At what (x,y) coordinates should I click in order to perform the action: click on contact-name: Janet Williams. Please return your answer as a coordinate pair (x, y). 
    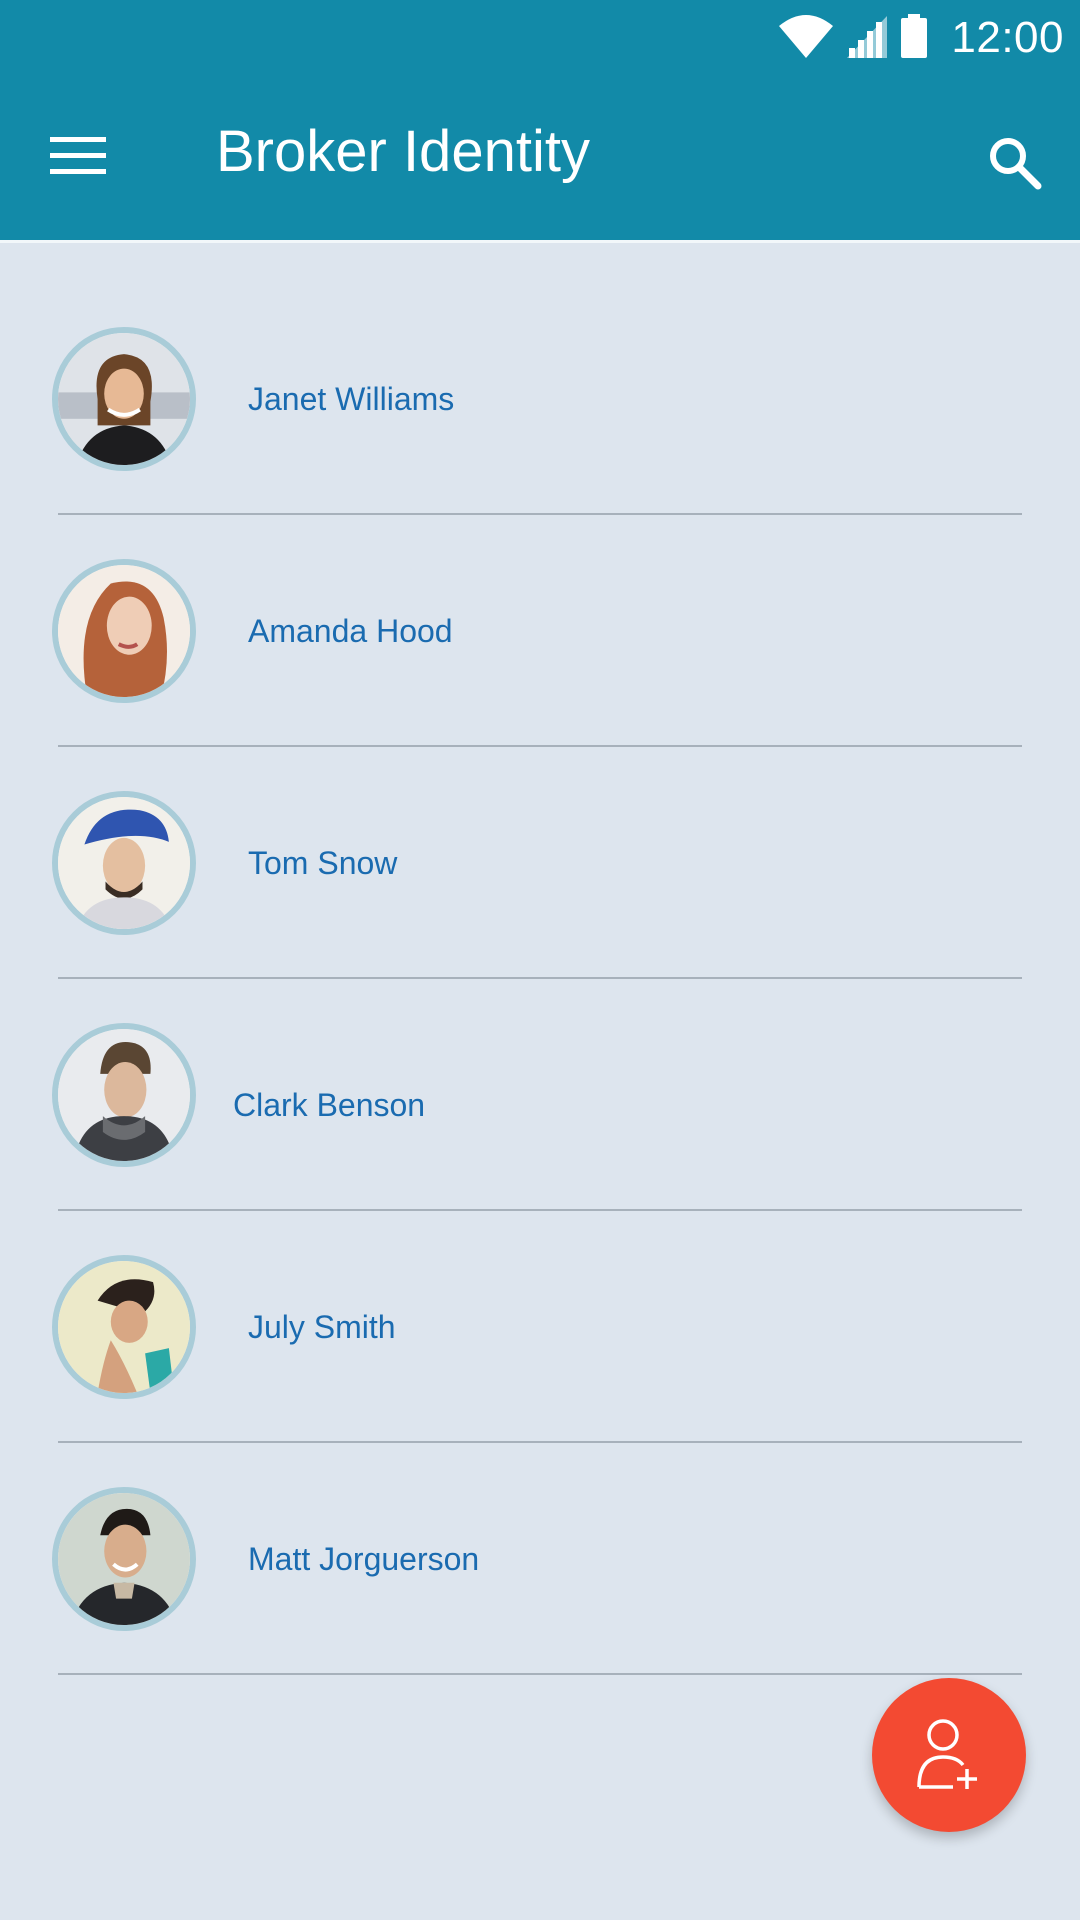
    Looking at the image, I should click on (351, 399).